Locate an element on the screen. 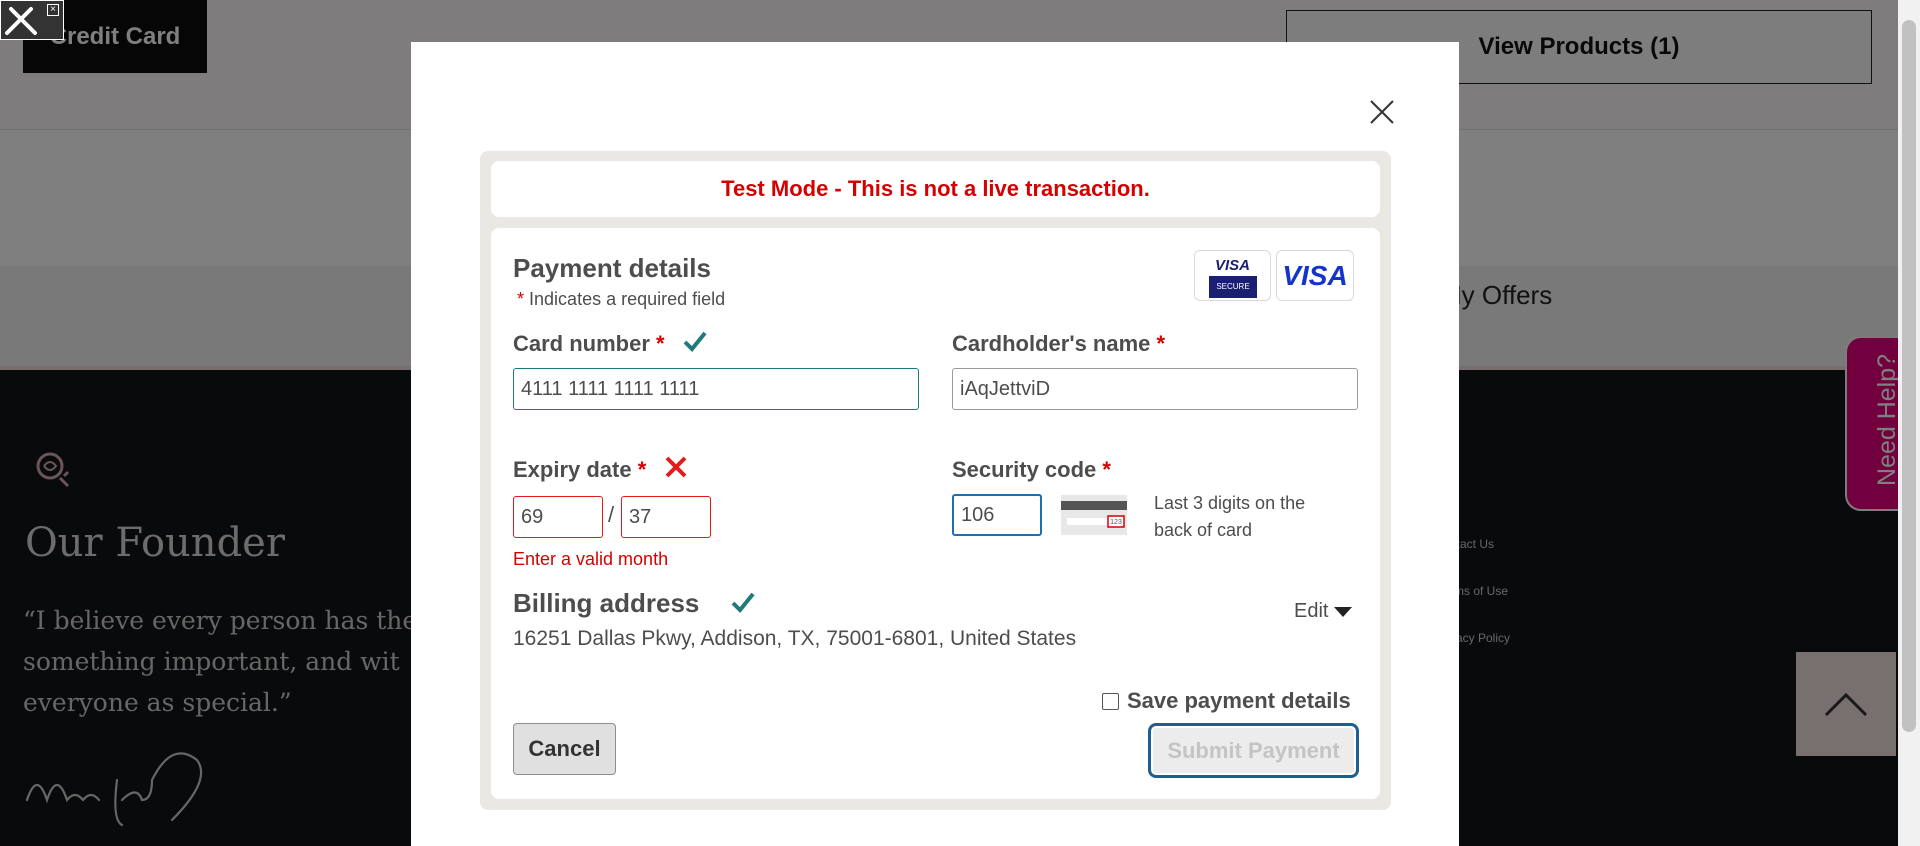 The width and height of the screenshot is (1920, 846). card-number-input is located at coordinates (716, 389).